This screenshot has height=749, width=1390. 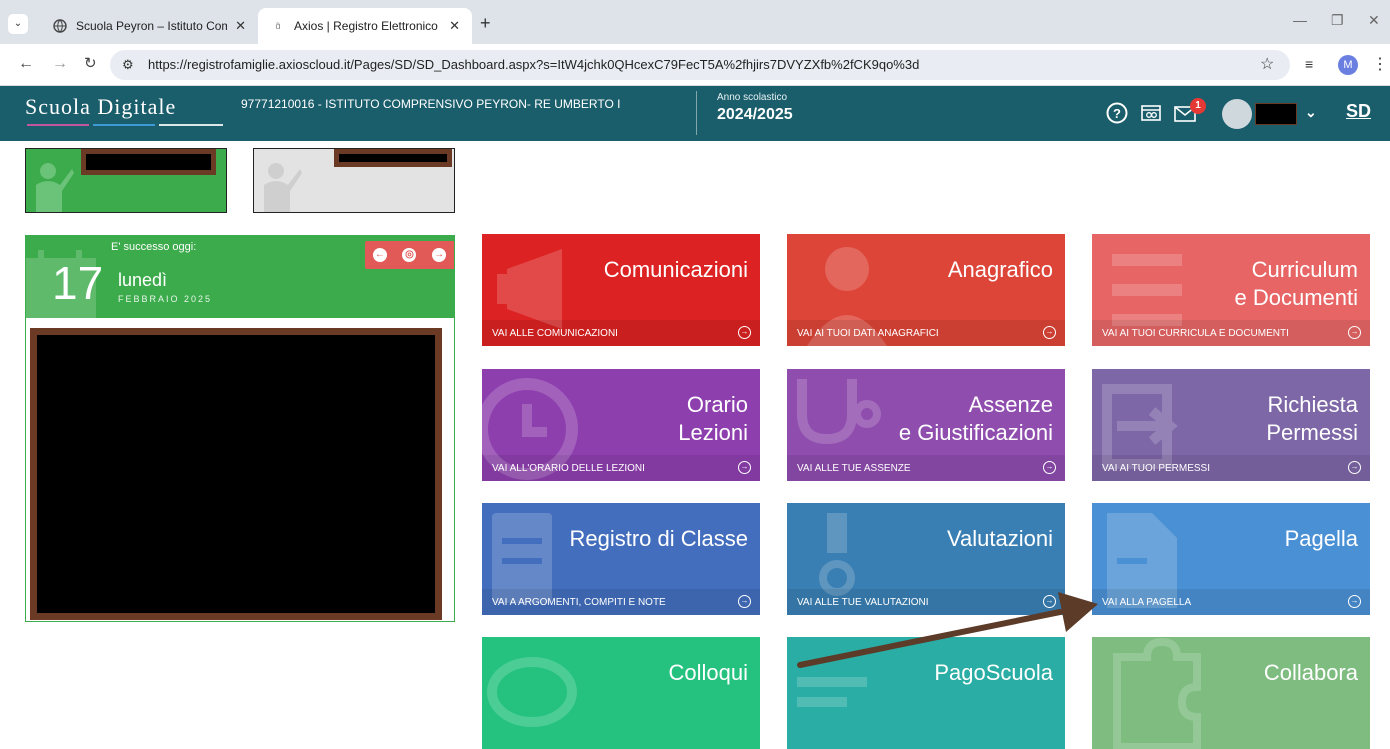 I want to click on sd-logo: SD, so click(x=1358, y=111).